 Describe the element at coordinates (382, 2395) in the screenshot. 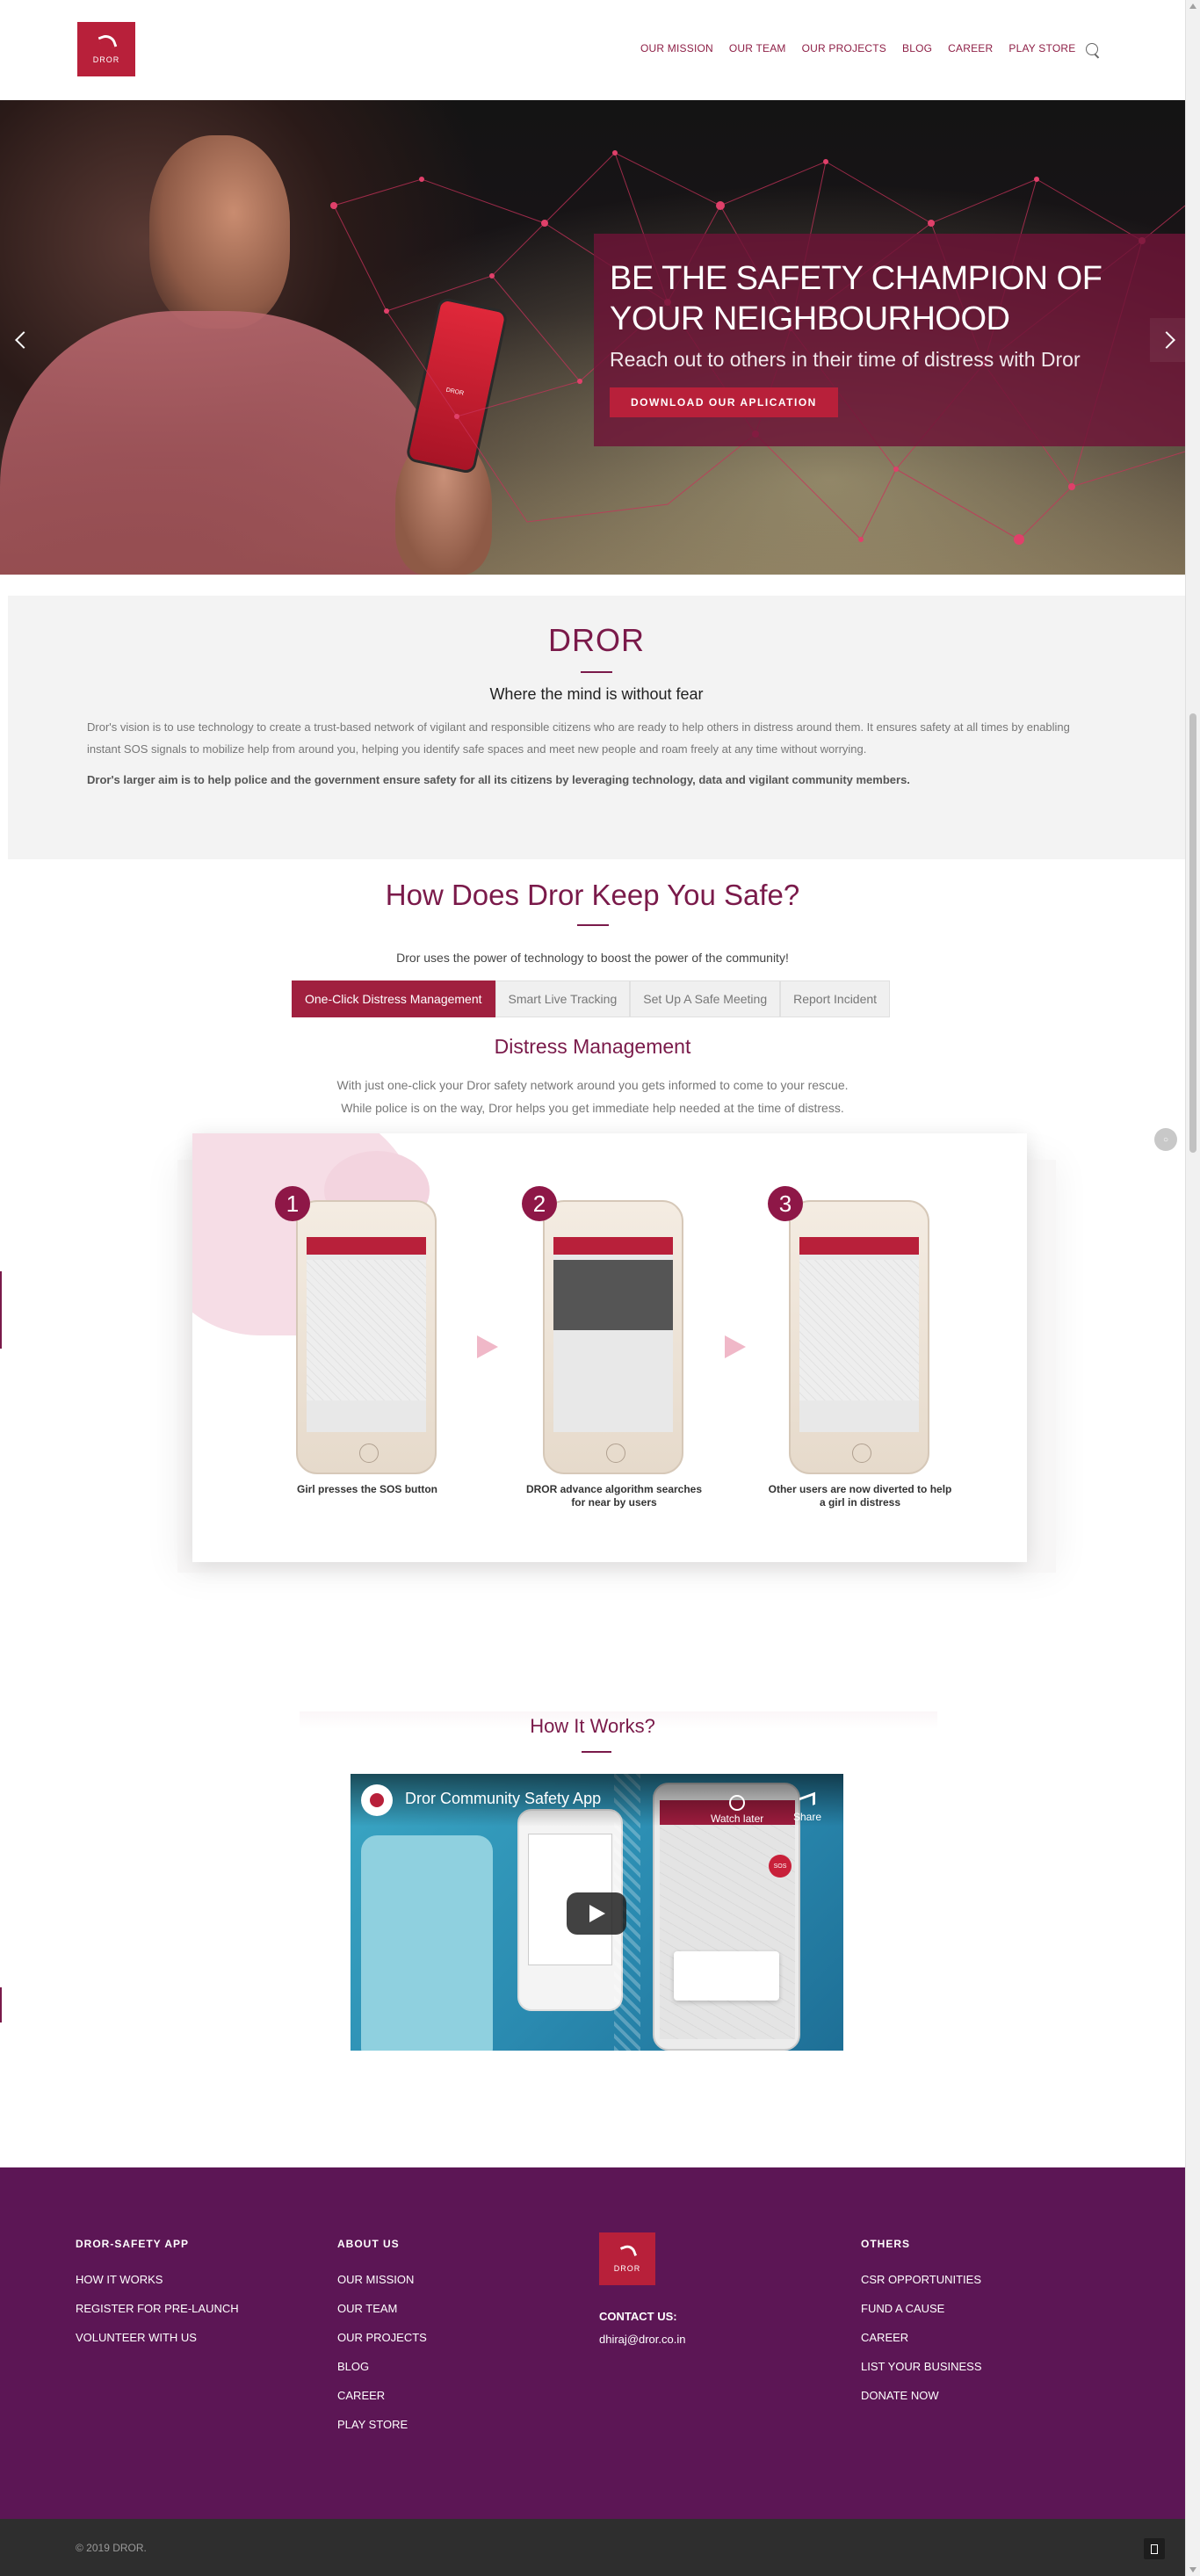

I see `footer-link-career: CAREER` at that location.